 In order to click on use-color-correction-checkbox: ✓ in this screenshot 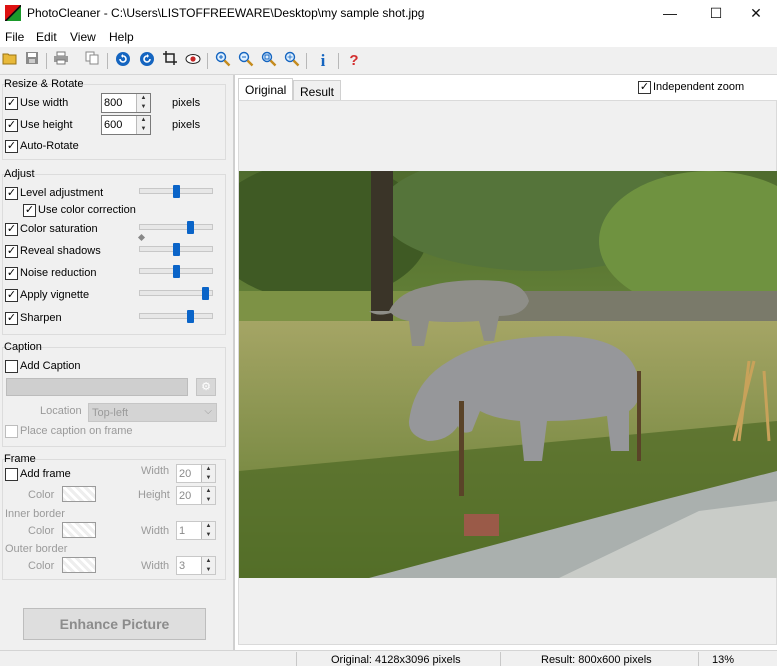, I will do `click(29, 210)`.